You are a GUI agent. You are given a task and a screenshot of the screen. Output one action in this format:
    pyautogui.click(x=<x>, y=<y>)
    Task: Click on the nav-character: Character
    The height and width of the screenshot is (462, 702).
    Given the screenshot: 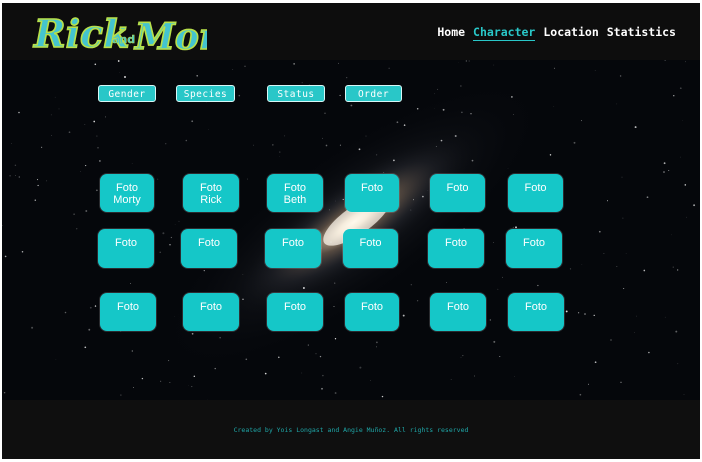 What is the action you would take?
    pyautogui.click(x=504, y=33)
    